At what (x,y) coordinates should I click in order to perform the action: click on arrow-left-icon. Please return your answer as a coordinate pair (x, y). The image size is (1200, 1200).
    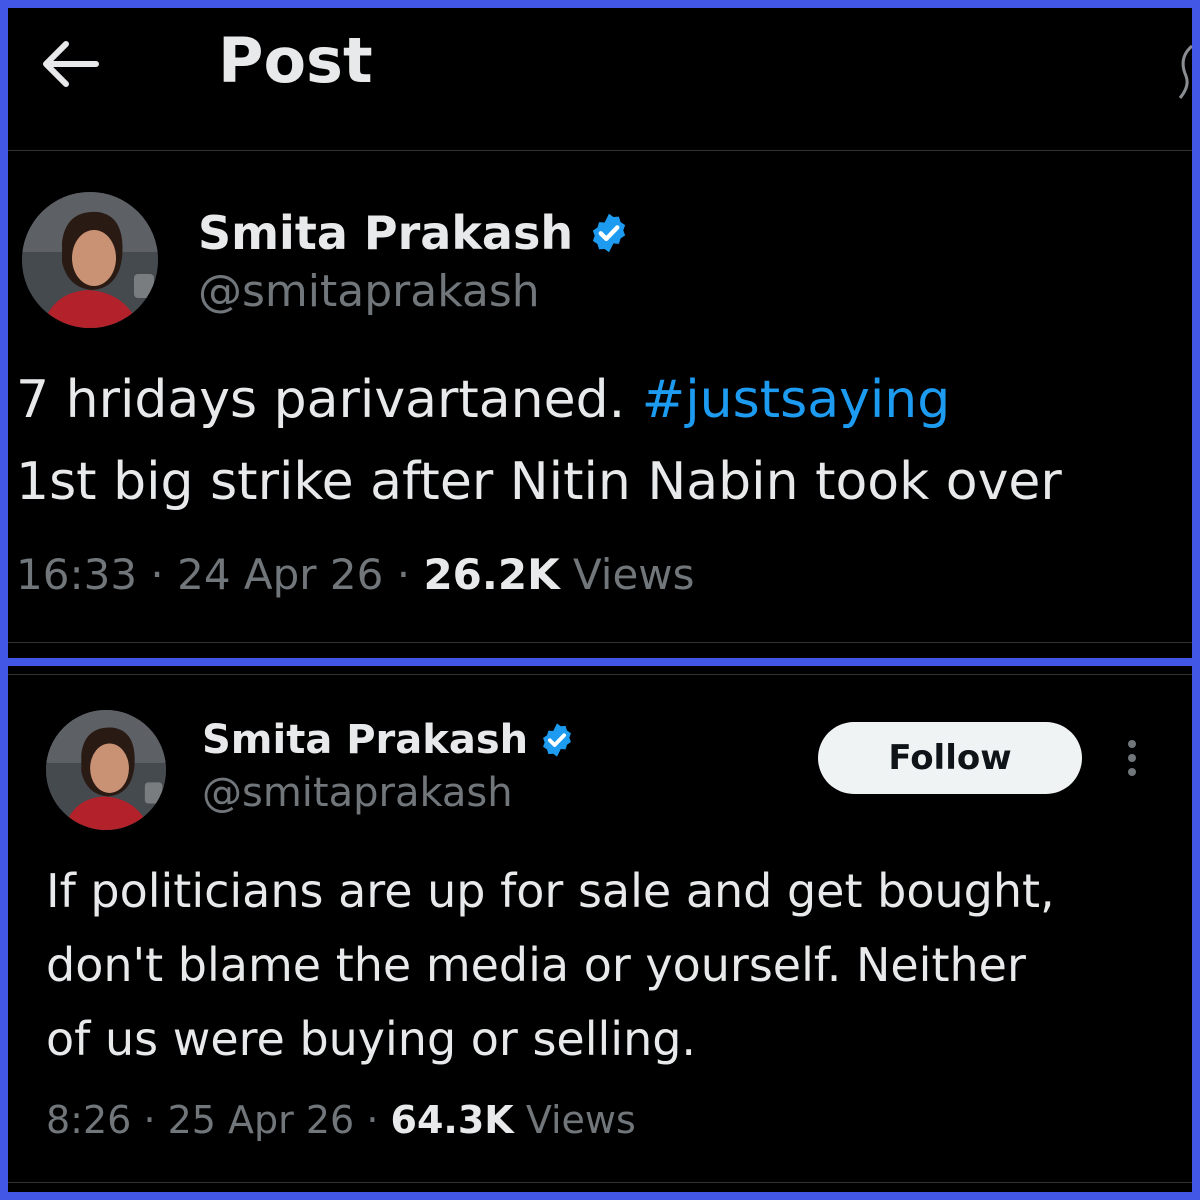
    Looking at the image, I should click on (70, 64).